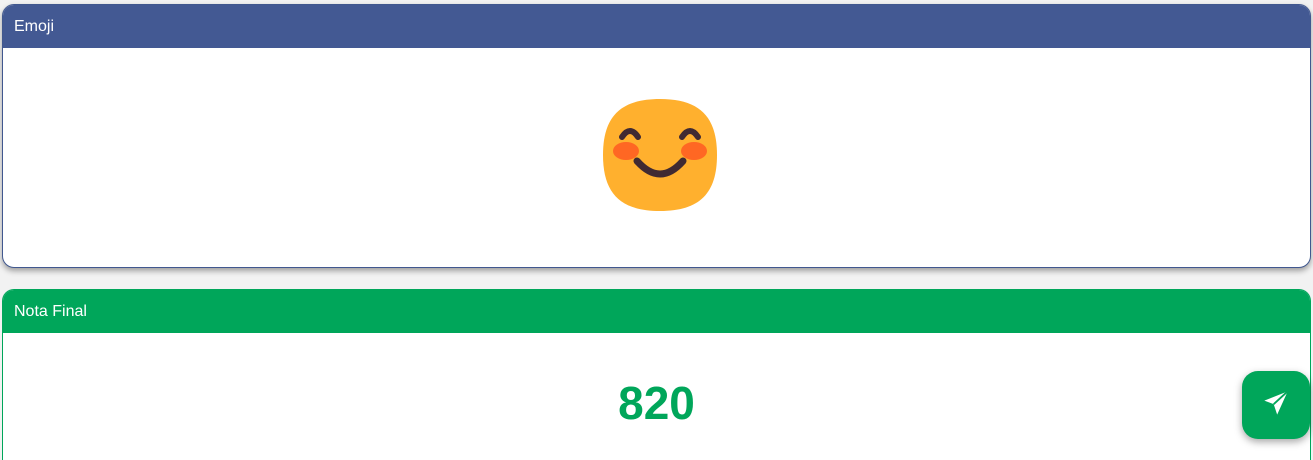  I want to click on final-score: 820, so click(656, 403).